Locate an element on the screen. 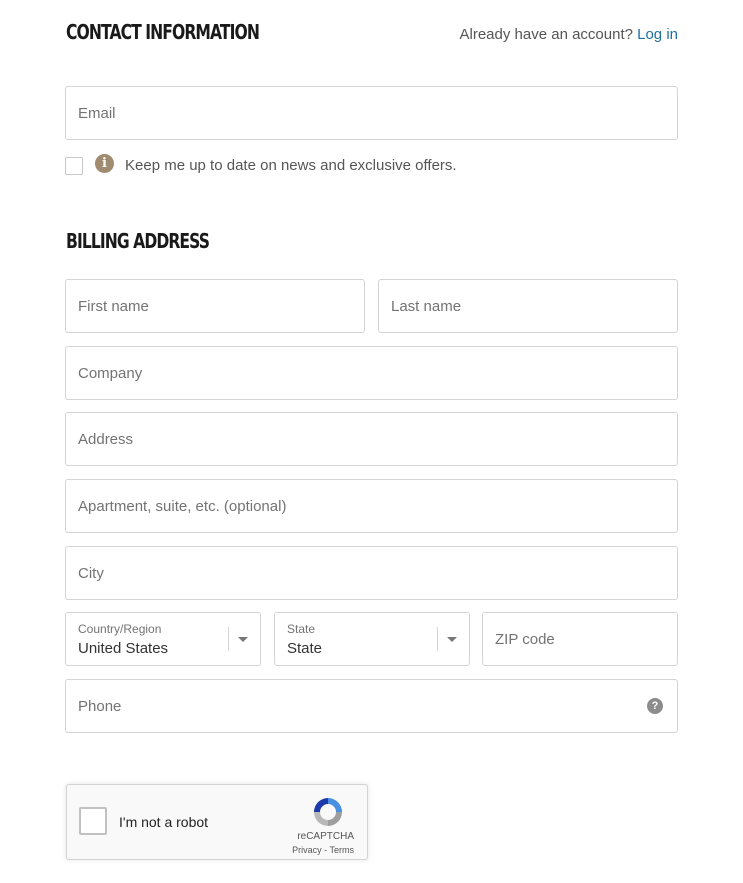 The image size is (743, 883). first-name-field is located at coordinates (215, 306).